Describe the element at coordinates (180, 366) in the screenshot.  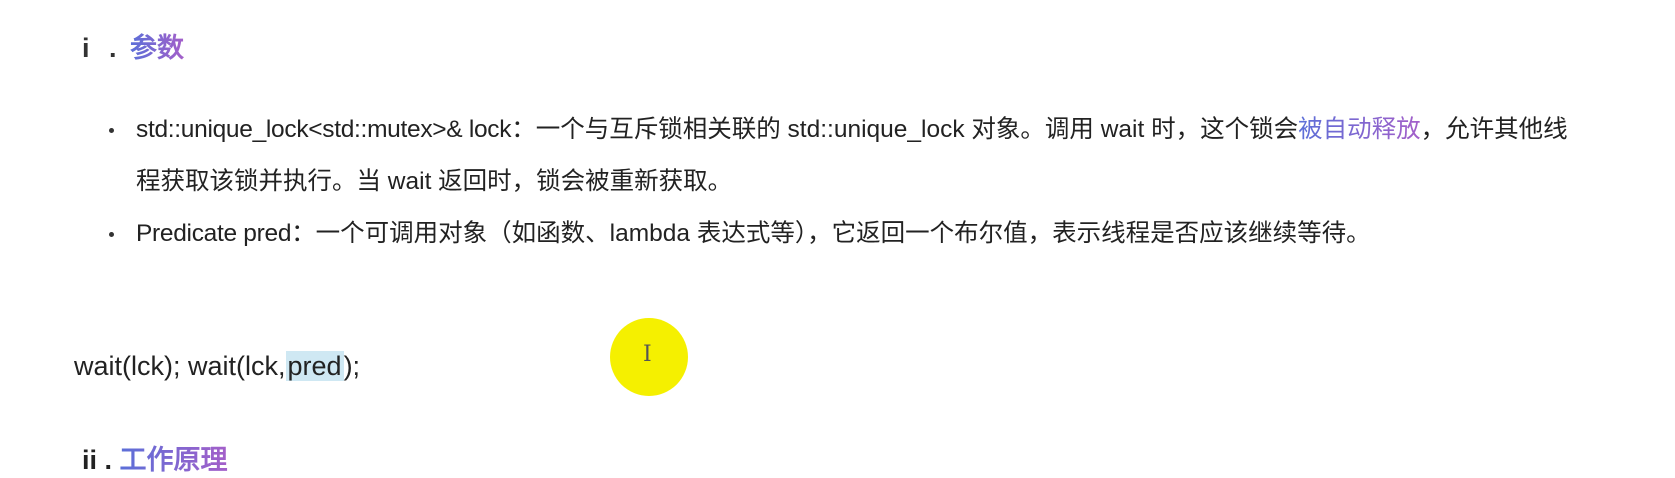
I see `code-text: wait(lck); wait(lck,` at that location.